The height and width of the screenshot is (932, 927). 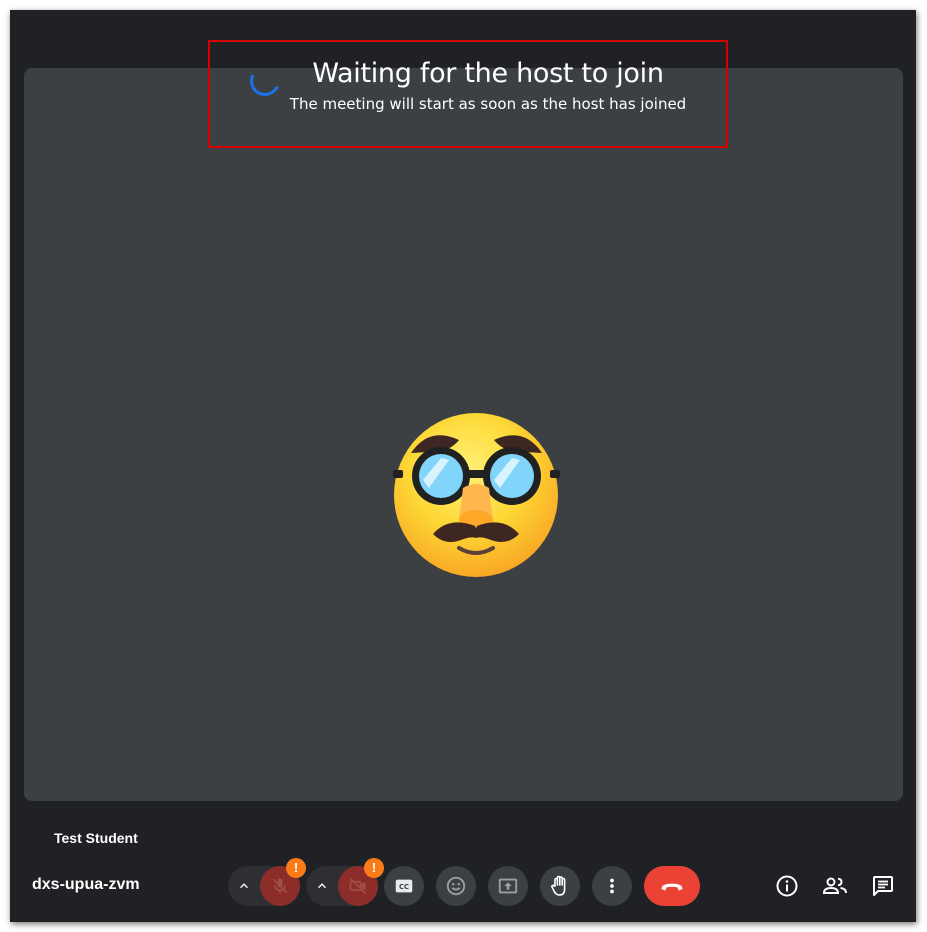 I want to click on present-screen-icon, so click(x=508, y=886).